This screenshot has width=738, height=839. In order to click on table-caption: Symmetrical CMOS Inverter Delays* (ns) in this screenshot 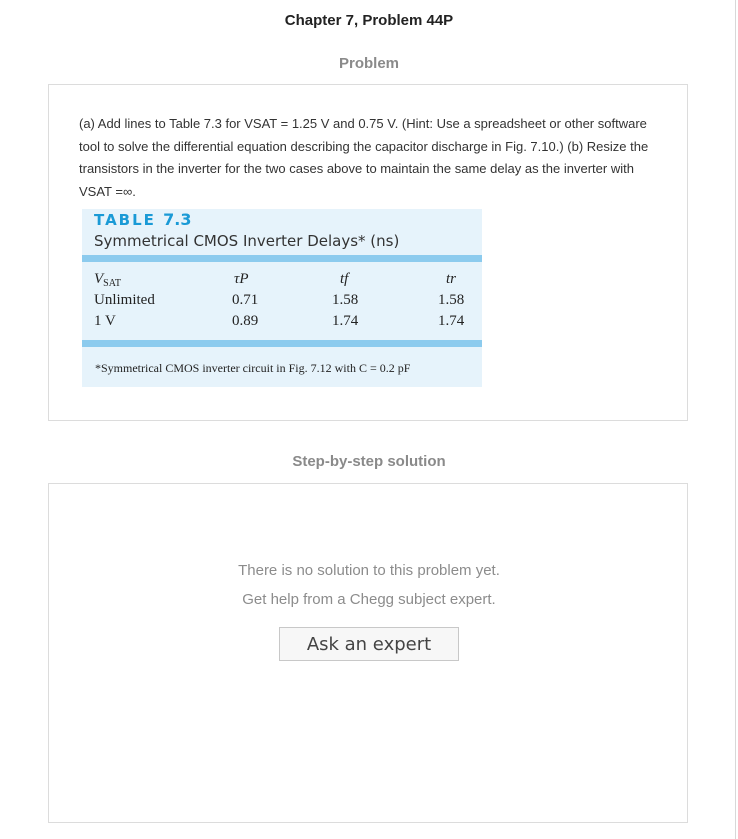, I will do `click(247, 241)`.